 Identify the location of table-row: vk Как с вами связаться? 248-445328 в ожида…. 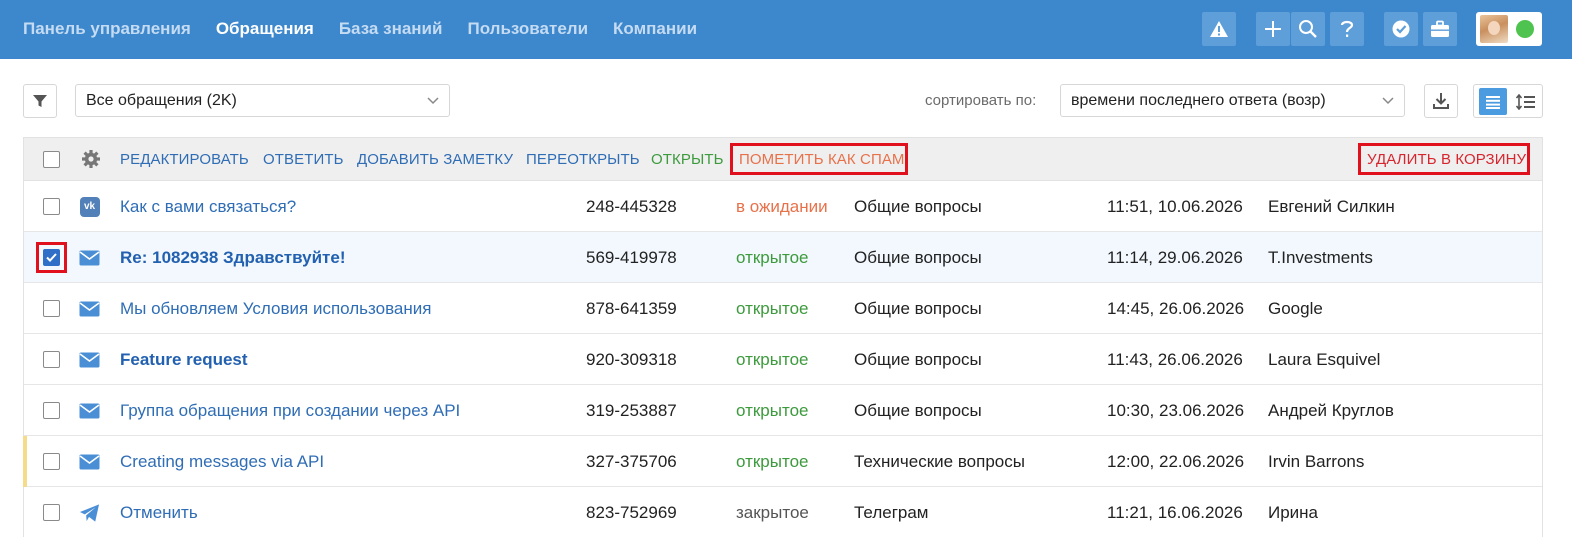
(783, 206).